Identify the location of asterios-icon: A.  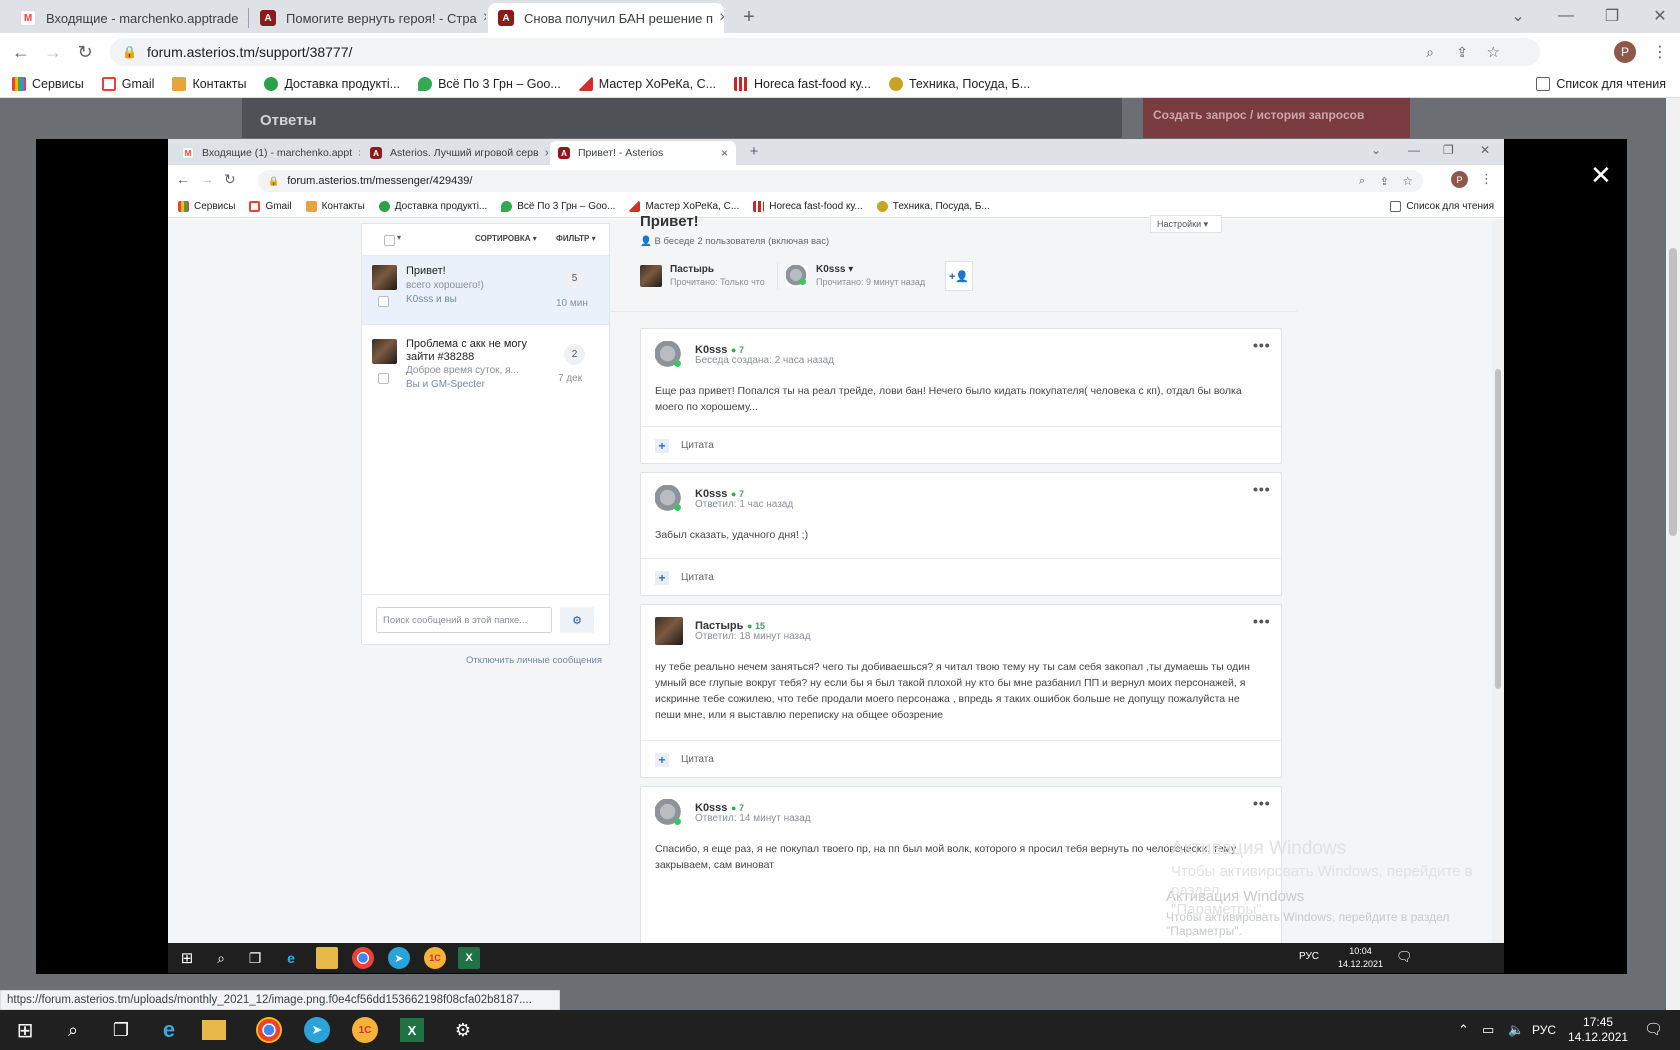
(268, 18).